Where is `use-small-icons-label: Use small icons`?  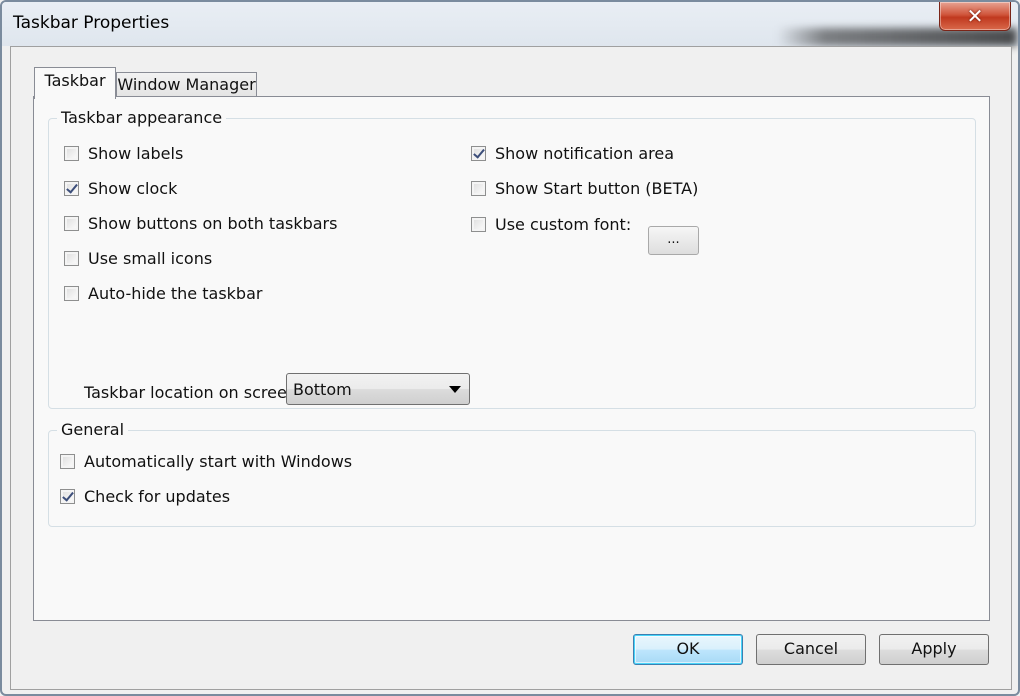
use-small-icons-label: Use small icons is located at coordinates (150, 258).